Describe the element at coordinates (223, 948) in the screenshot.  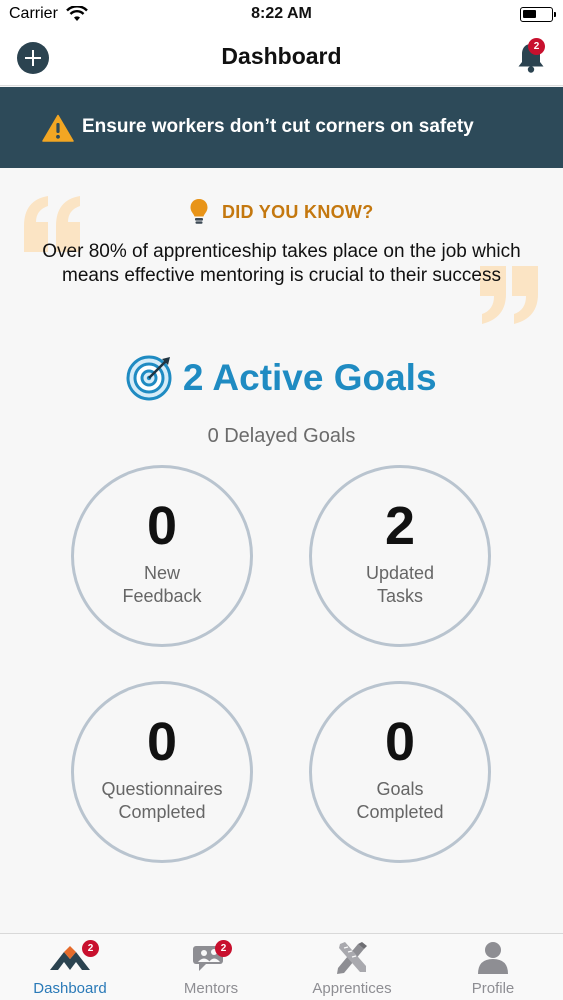
I see `mentors-badge: 2` at that location.